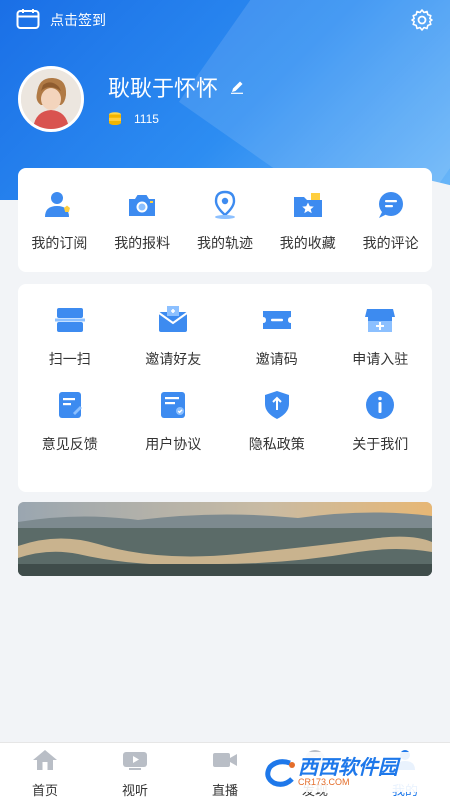 Image resolution: width=450 pixels, height=800 pixels. I want to click on watermark-logo-icon, so click(280, 773).